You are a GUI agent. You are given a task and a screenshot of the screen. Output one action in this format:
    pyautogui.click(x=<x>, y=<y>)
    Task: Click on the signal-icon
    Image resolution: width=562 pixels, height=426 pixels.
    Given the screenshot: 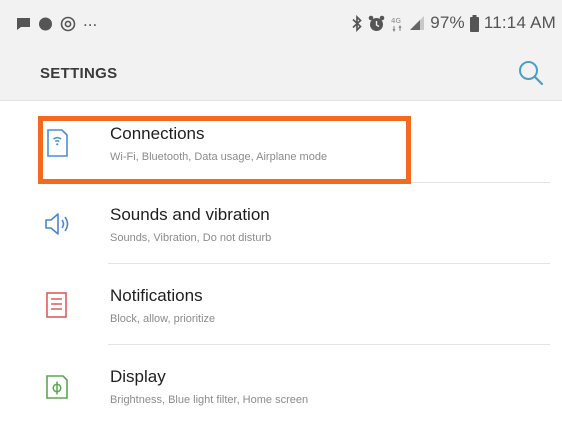 What is the action you would take?
    pyautogui.click(x=417, y=23)
    